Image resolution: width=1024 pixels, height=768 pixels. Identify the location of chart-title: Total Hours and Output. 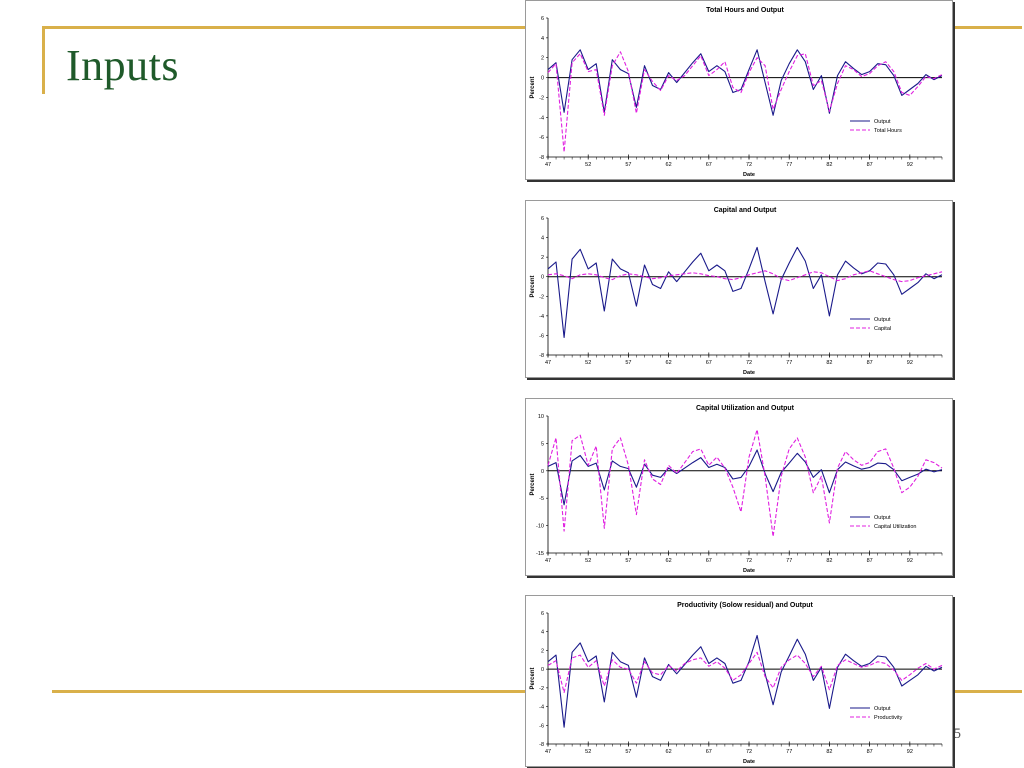
(745, 10).